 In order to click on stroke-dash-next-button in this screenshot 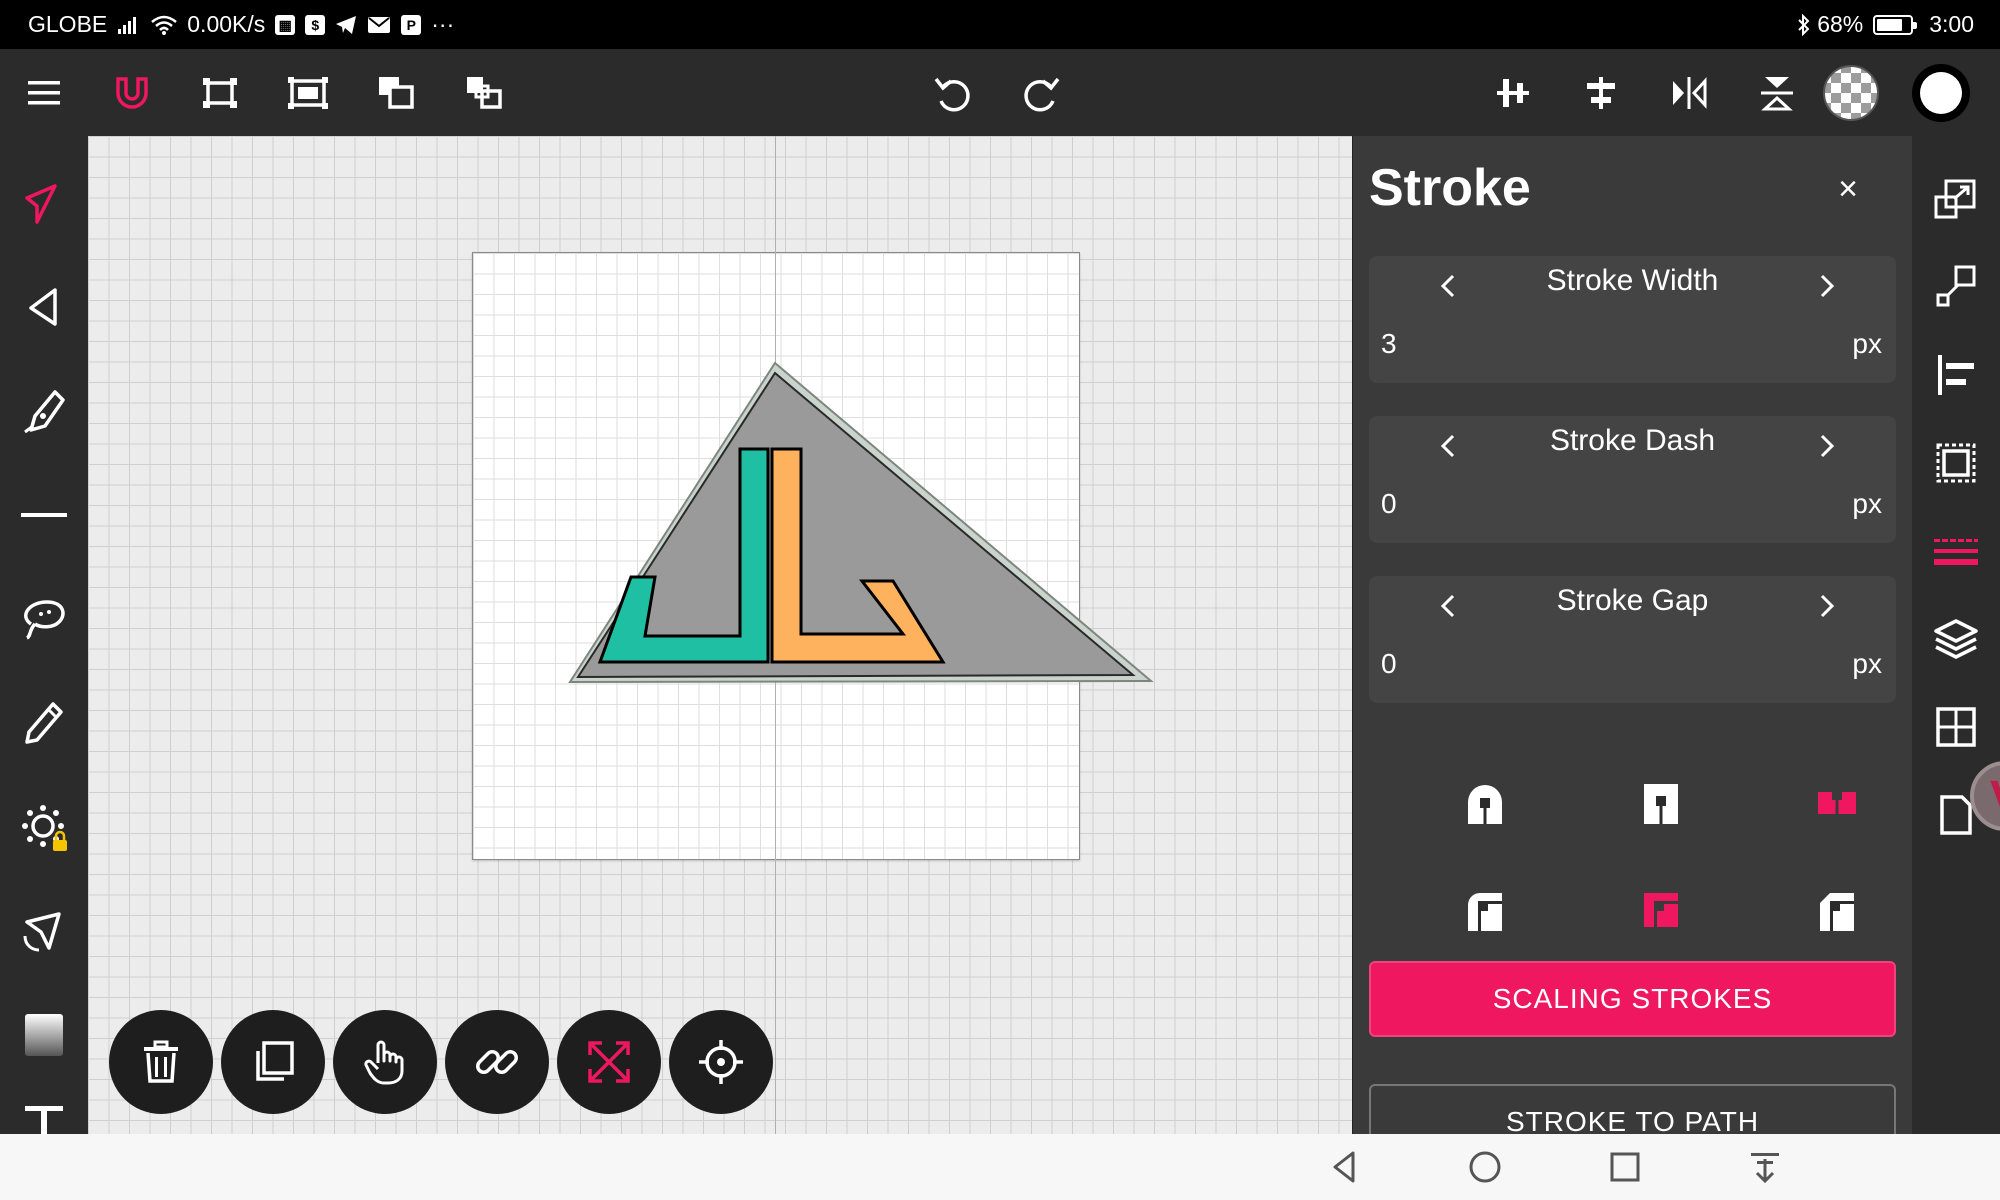, I will do `click(1826, 446)`.